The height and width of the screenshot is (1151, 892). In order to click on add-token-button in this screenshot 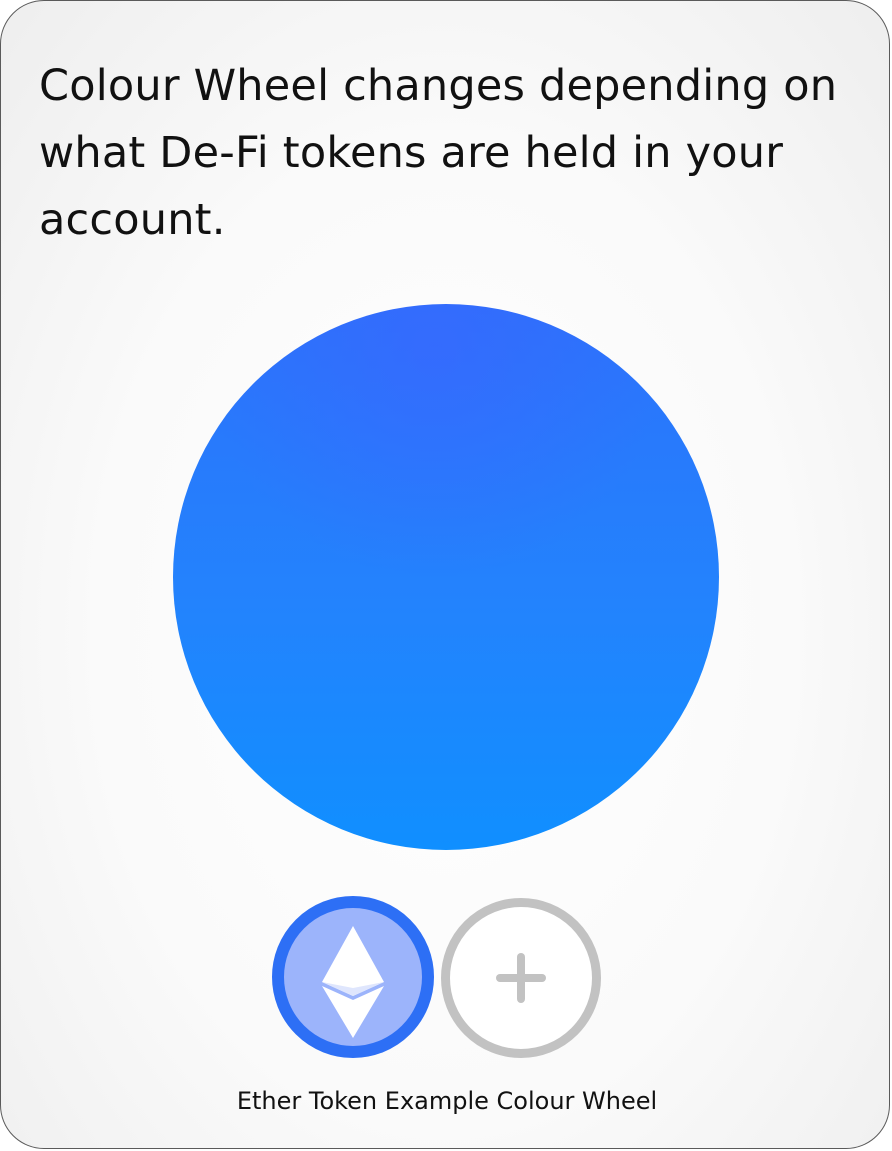, I will do `click(521, 978)`.